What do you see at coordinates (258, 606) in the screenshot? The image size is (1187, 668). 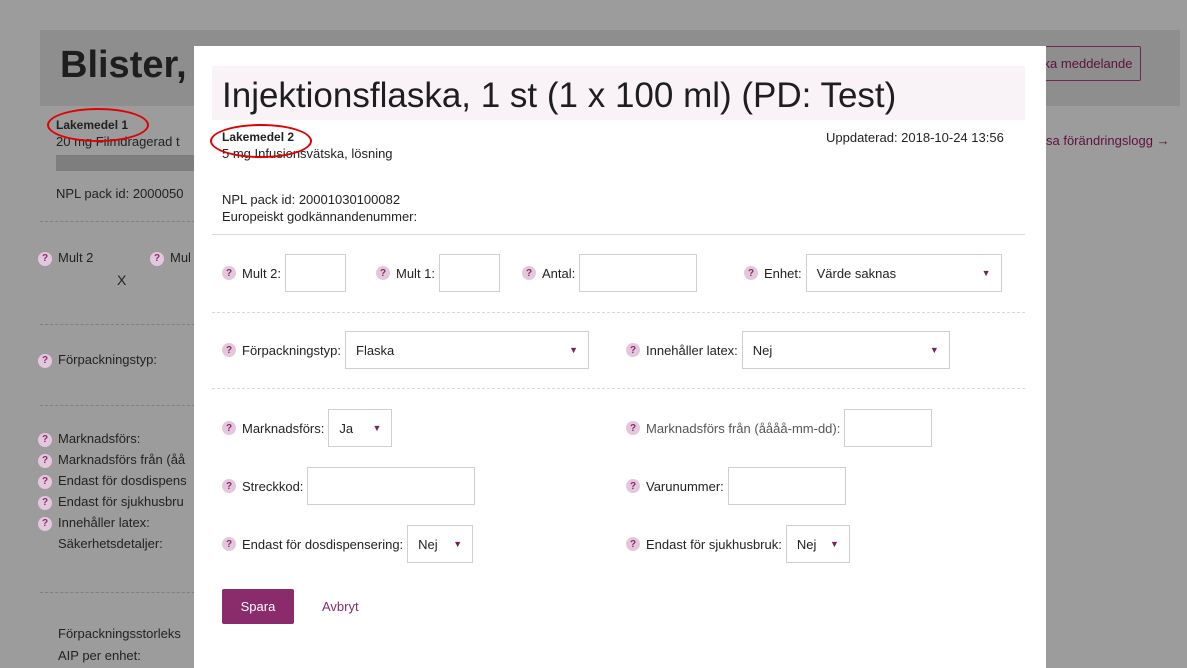 I see `save-button: Spara` at bounding box center [258, 606].